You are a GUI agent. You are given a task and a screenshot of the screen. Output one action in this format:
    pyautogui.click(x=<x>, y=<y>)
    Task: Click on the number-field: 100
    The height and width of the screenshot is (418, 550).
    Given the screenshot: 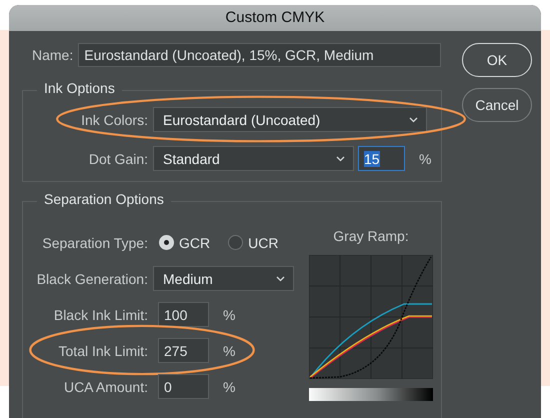 What is the action you would take?
    pyautogui.click(x=183, y=314)
    